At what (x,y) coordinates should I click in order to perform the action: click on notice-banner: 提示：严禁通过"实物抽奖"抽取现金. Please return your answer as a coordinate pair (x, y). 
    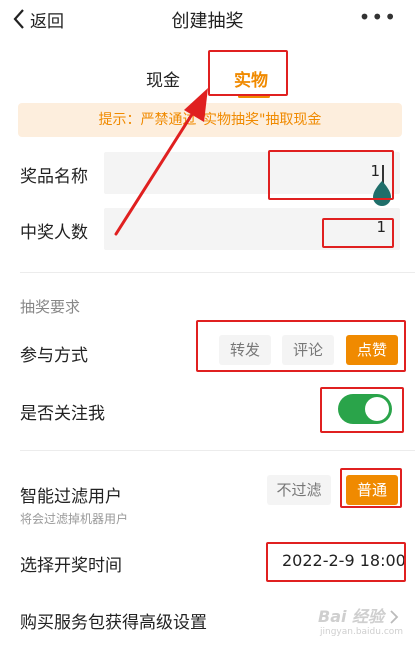
    Looking at the image, I should click on (210, 120).